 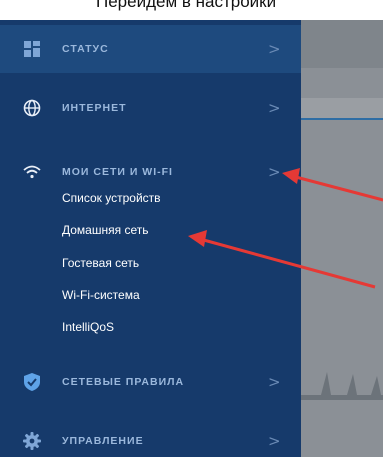 What do you see at coordinates (103, 441) in the screenshot?
I see `sidebar-item-label: УПРАВЛЕНИЕ` at bounding box center [103, 441].